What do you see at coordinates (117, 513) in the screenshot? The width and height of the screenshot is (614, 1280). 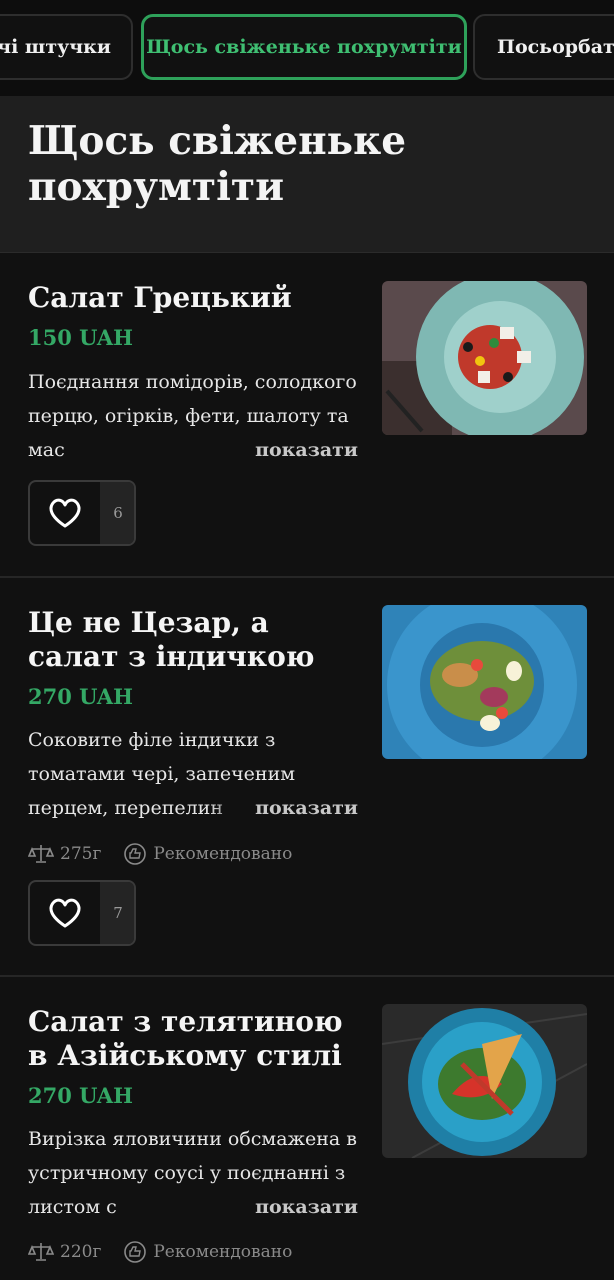 I see `like-count: 6` at bounding box center [117, 513].